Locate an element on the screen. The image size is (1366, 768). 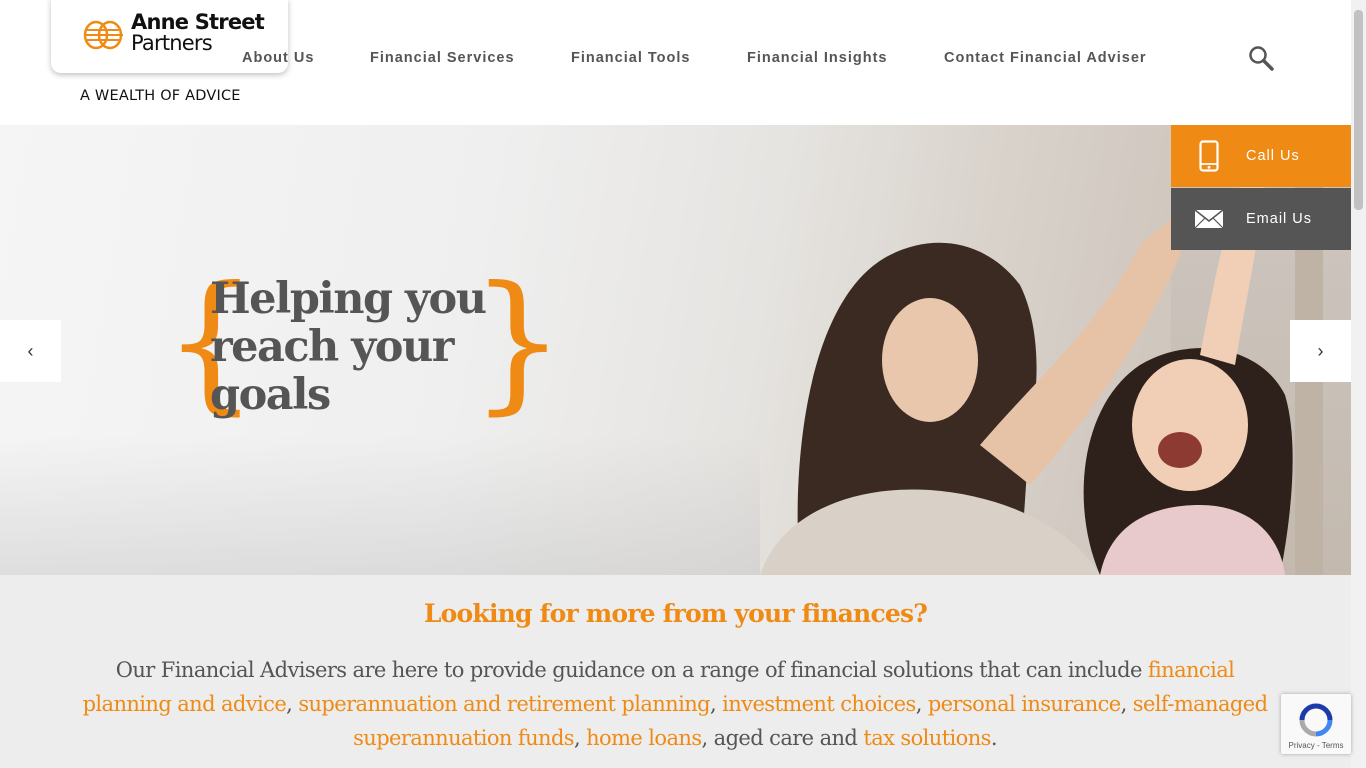
call-us-label: Call Us is located at coordinates (1273, 156).